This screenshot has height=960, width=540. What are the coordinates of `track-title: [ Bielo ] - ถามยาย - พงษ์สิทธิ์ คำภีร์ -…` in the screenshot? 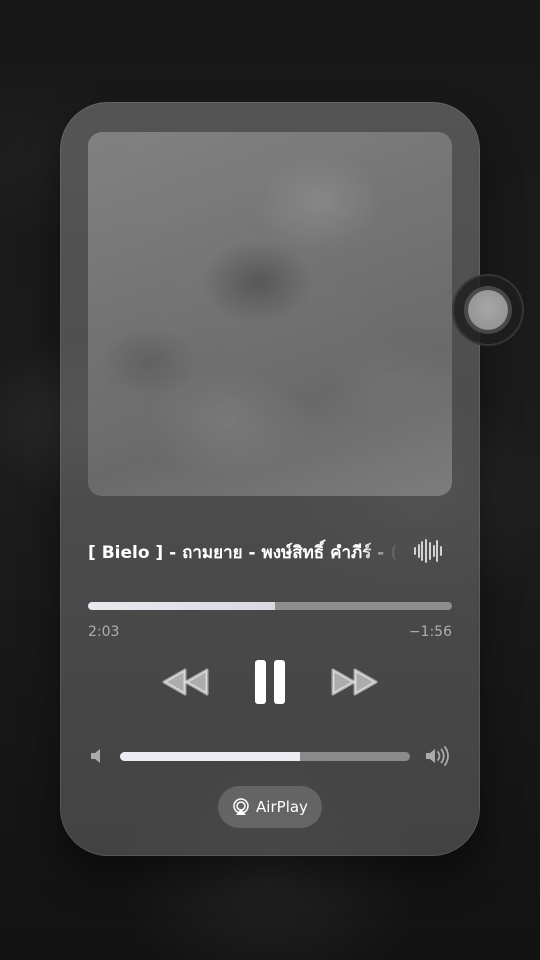 It's located at (243, 552).